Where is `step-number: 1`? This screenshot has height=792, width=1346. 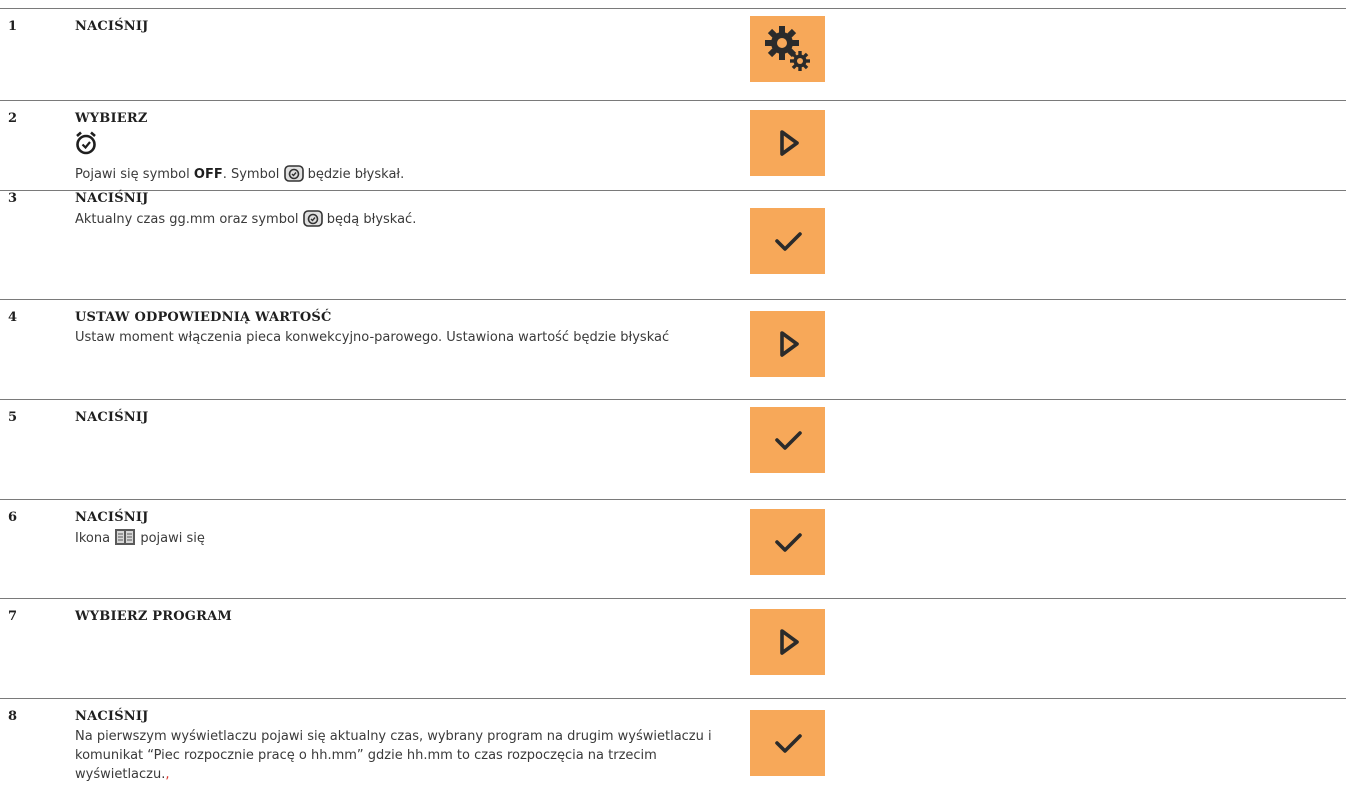 step-number: 1 is located at coordinates (13, 26).